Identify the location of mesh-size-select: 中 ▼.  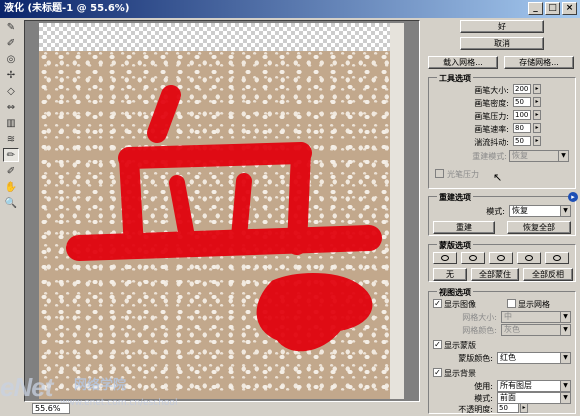
(536, 317).